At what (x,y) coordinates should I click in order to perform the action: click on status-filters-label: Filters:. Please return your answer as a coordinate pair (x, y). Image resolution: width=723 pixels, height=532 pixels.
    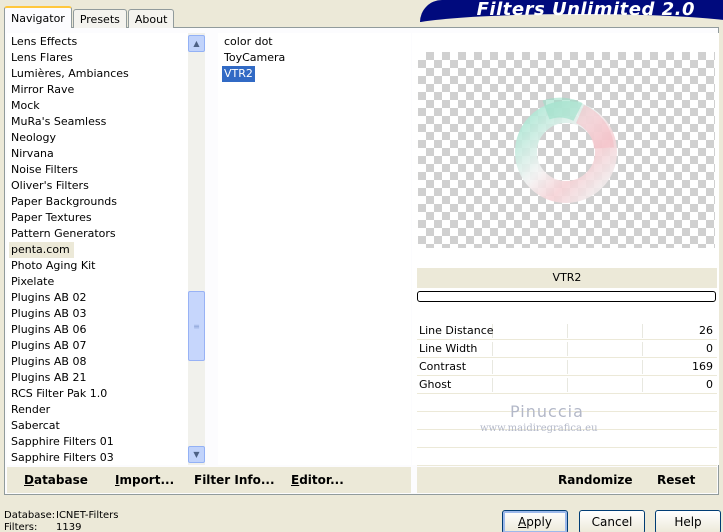
    Looking at the image, I should click on (21, 527).